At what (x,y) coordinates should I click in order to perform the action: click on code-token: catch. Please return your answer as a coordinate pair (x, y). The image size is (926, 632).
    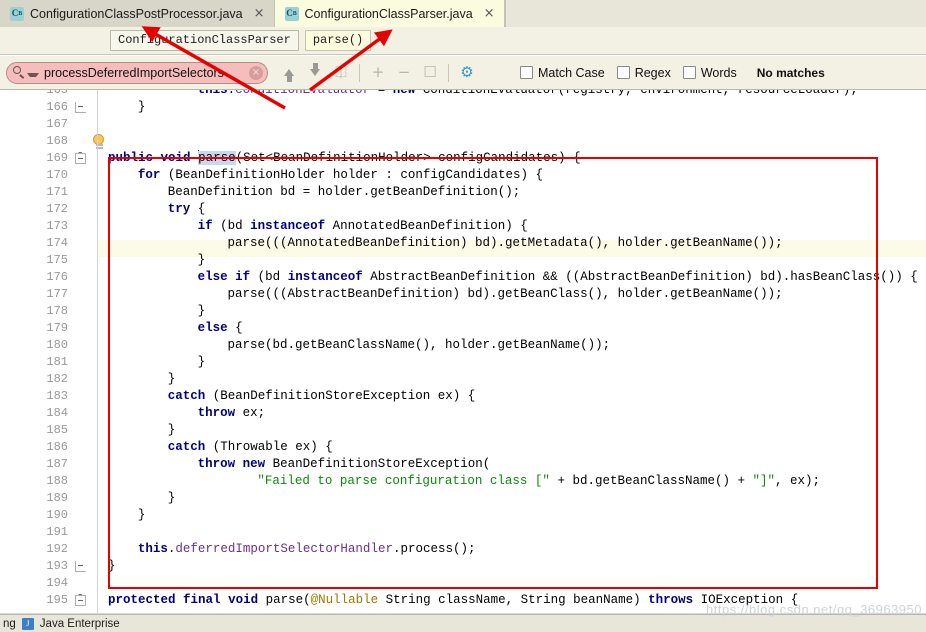
    Looking at the image, I should click on (186, 447).